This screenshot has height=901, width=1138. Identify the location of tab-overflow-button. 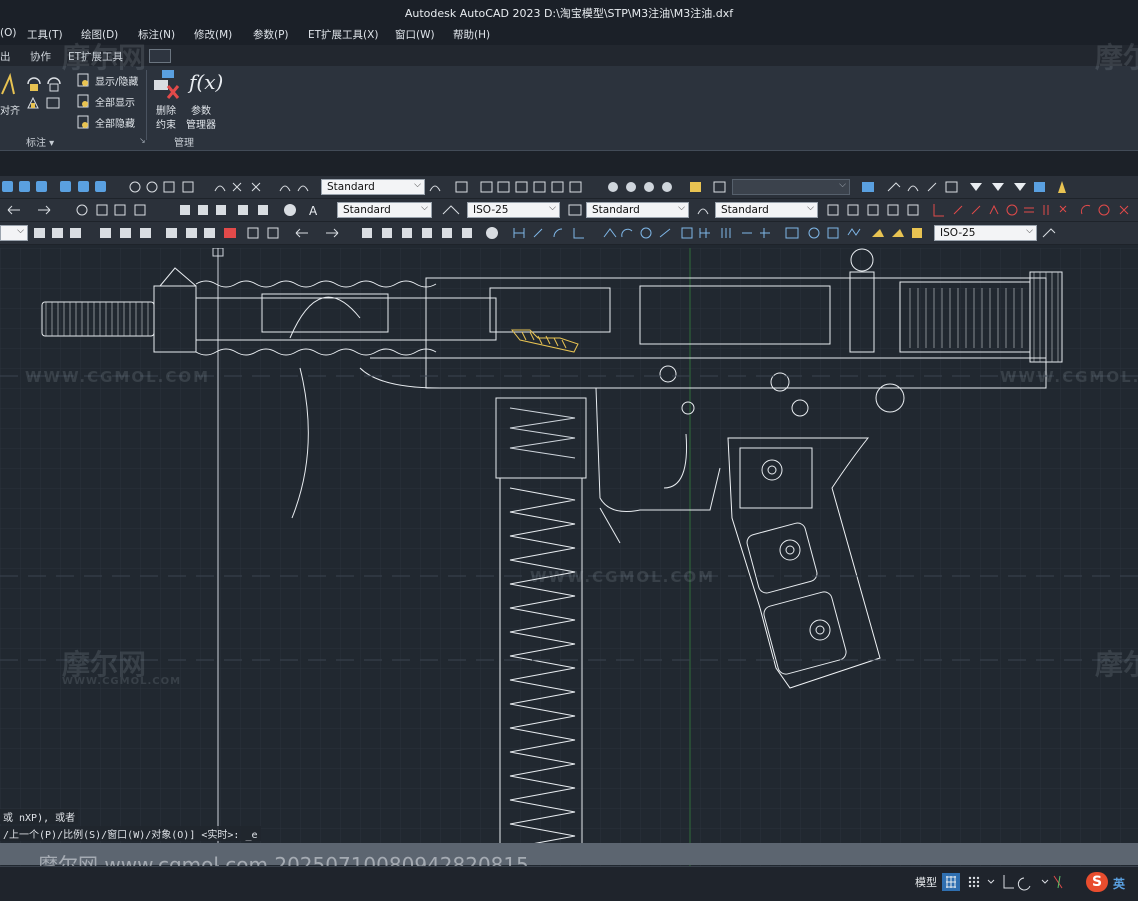
(160, 56).